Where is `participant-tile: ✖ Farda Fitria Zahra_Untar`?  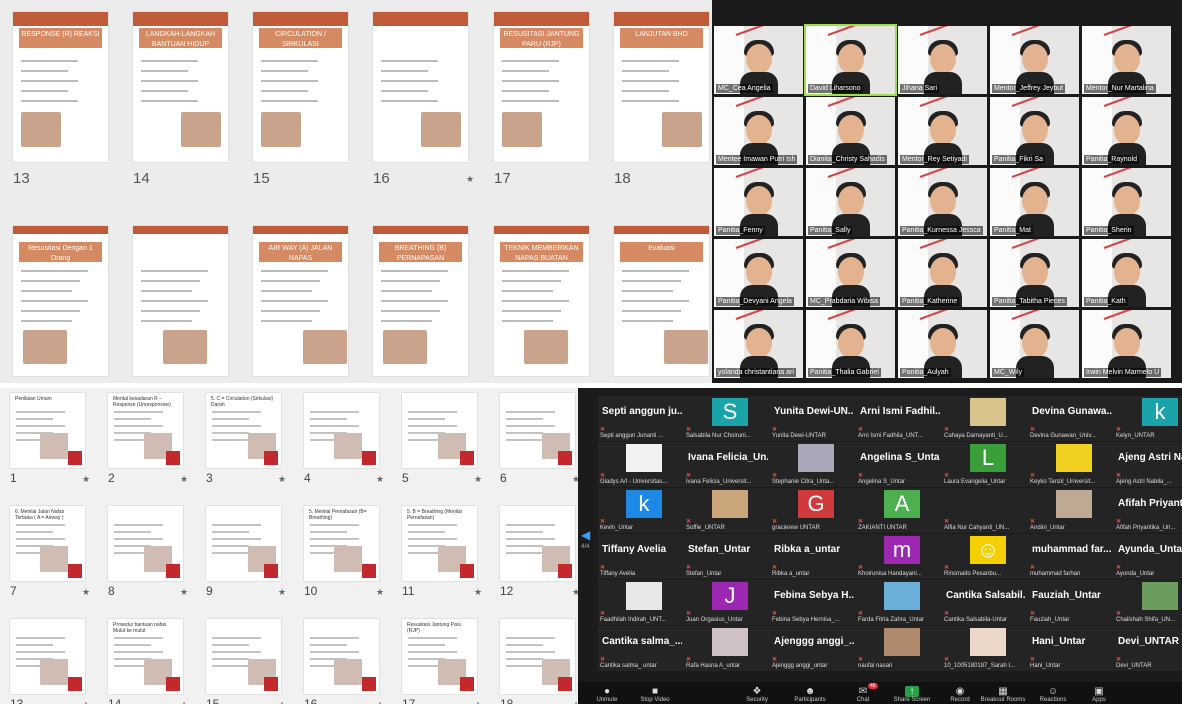 participant-tile: ✖ Farda Fitria Zahra_Untar is located at coordinates (899, 602).